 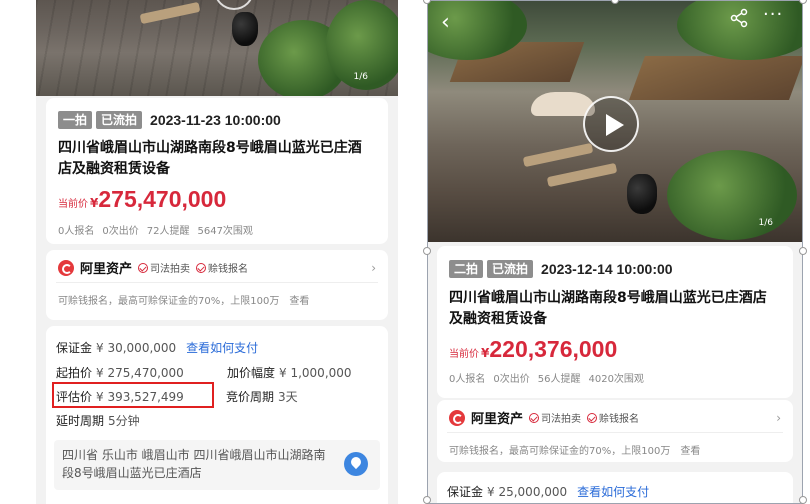 What do you see at coordinates (289, 373) in the screenshot?
I see `increment-row: 加价幅度 ¥ 1,000,000` at bounding box center [289, 373].